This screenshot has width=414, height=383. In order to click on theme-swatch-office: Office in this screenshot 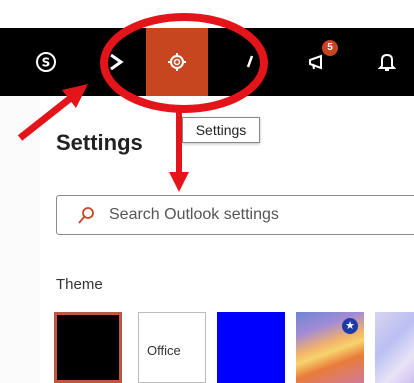, I will do `click(172, 347)`.